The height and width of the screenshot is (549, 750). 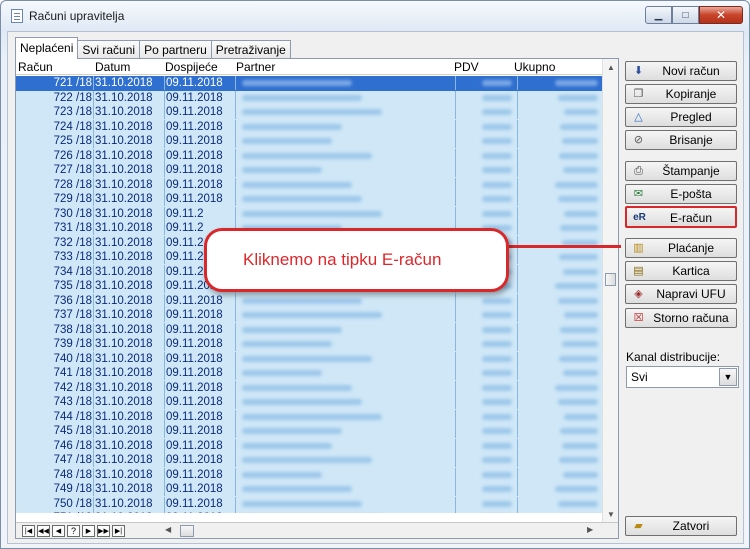 What do you see at coordinates (309, 373) in the screenshot?
I see `table-row: 741 /18 31.10.2018 09.11.2018` at bounding box center [309, 373].